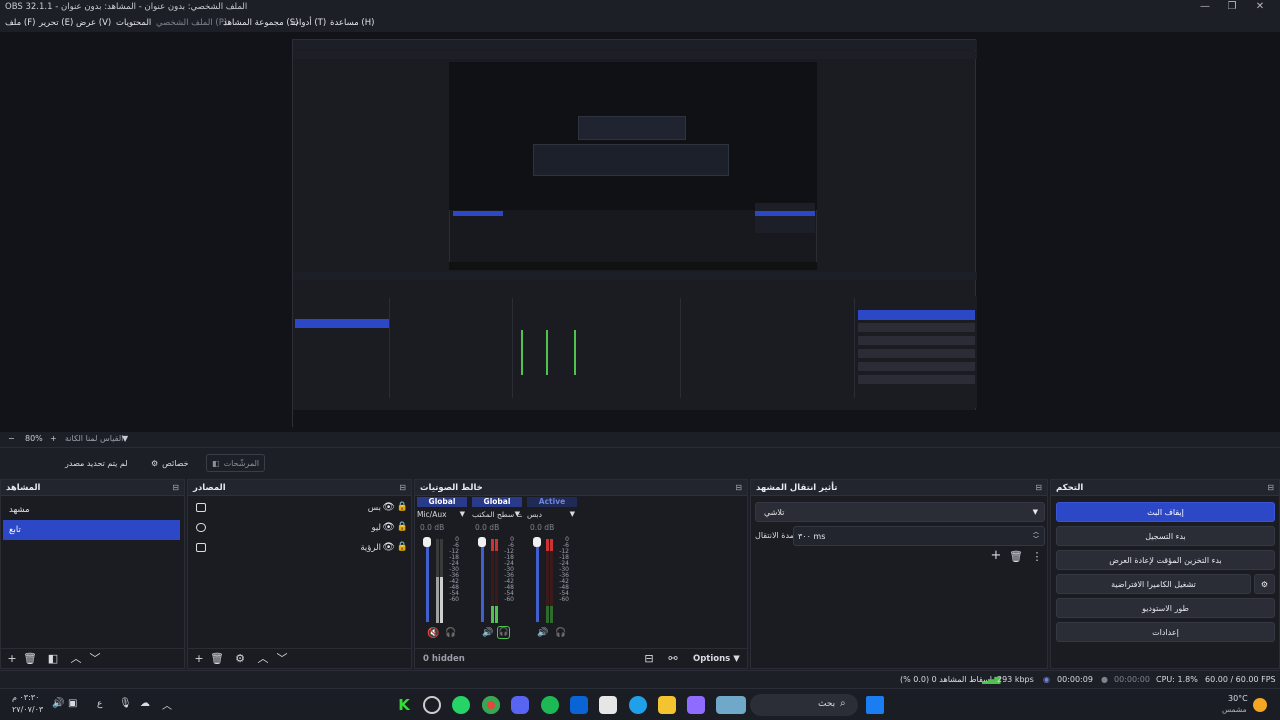  What do you see at coordinates (11, 438) in the screenshot?
I see `zoom-out-button: −` at bounding box center [11, 438].